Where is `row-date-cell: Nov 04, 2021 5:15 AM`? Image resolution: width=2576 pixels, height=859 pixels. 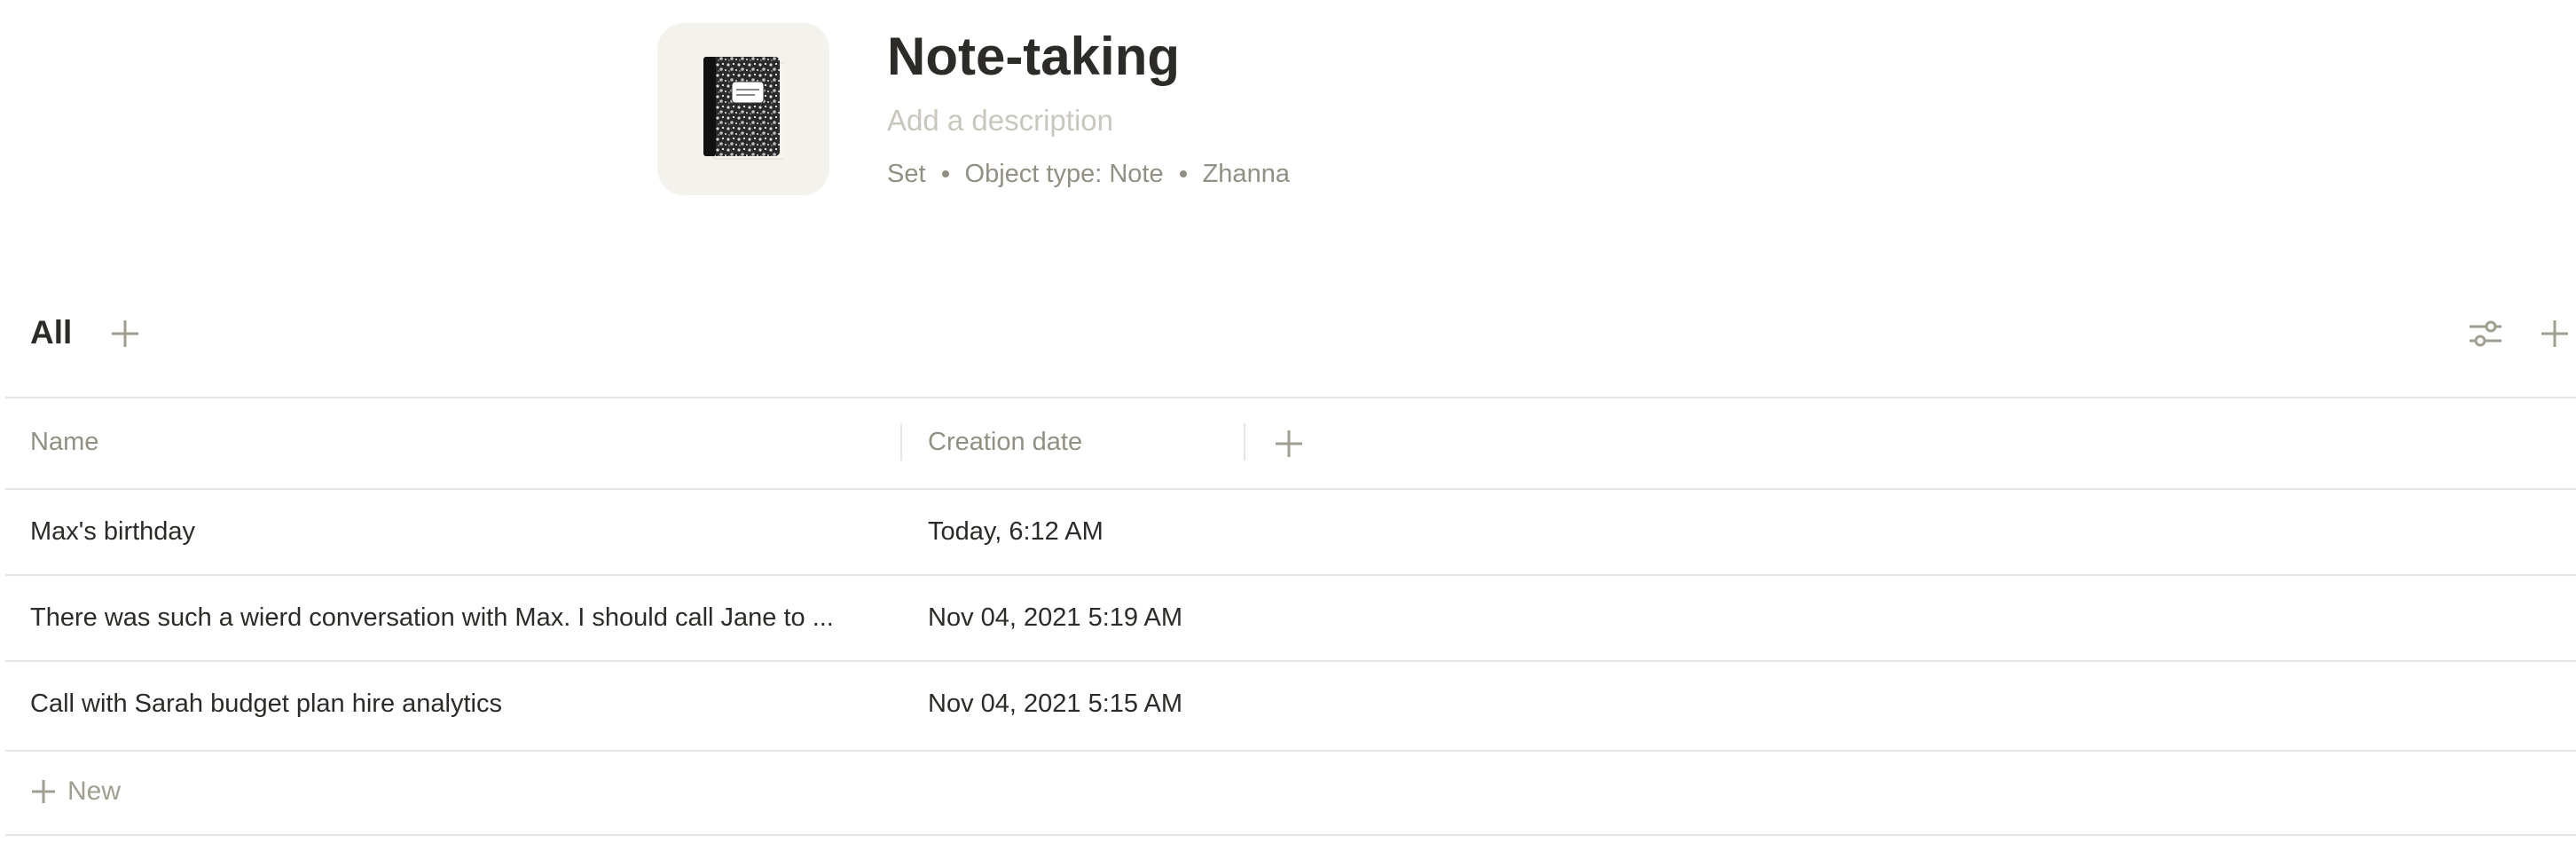 row-date-cell: Nov 04, 2021 5:15 AM is located at coordinates (1055, 704).